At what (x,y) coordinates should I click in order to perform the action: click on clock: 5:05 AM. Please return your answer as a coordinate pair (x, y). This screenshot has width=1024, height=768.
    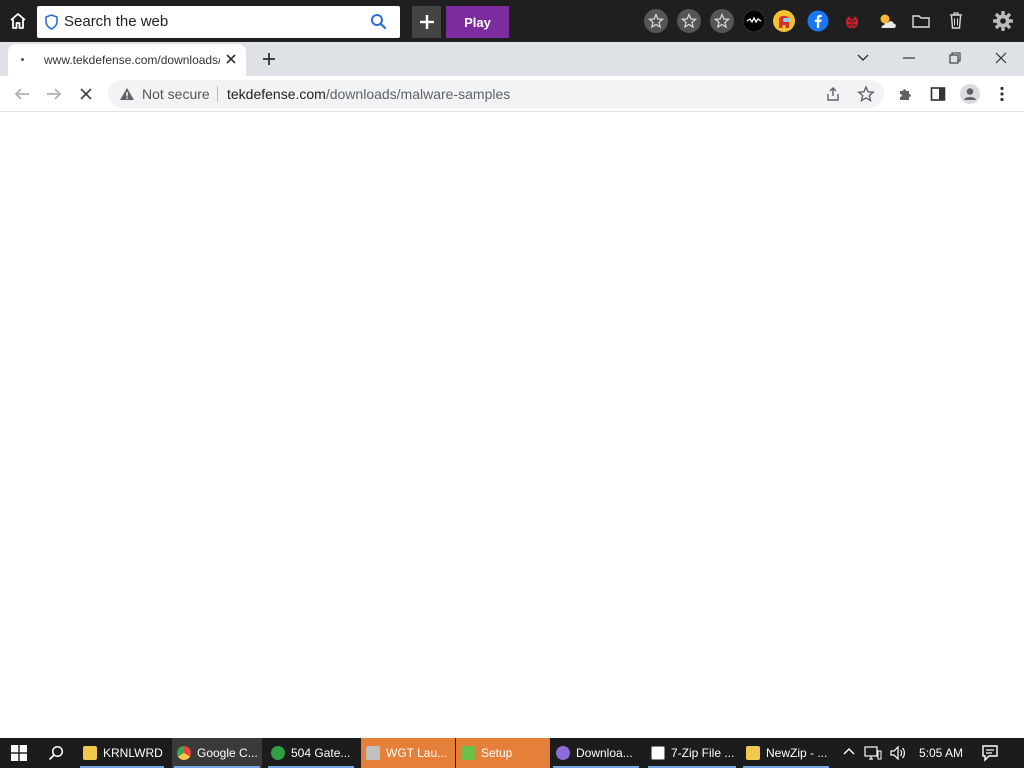
    Looking at the image, I should click on (941, 753).